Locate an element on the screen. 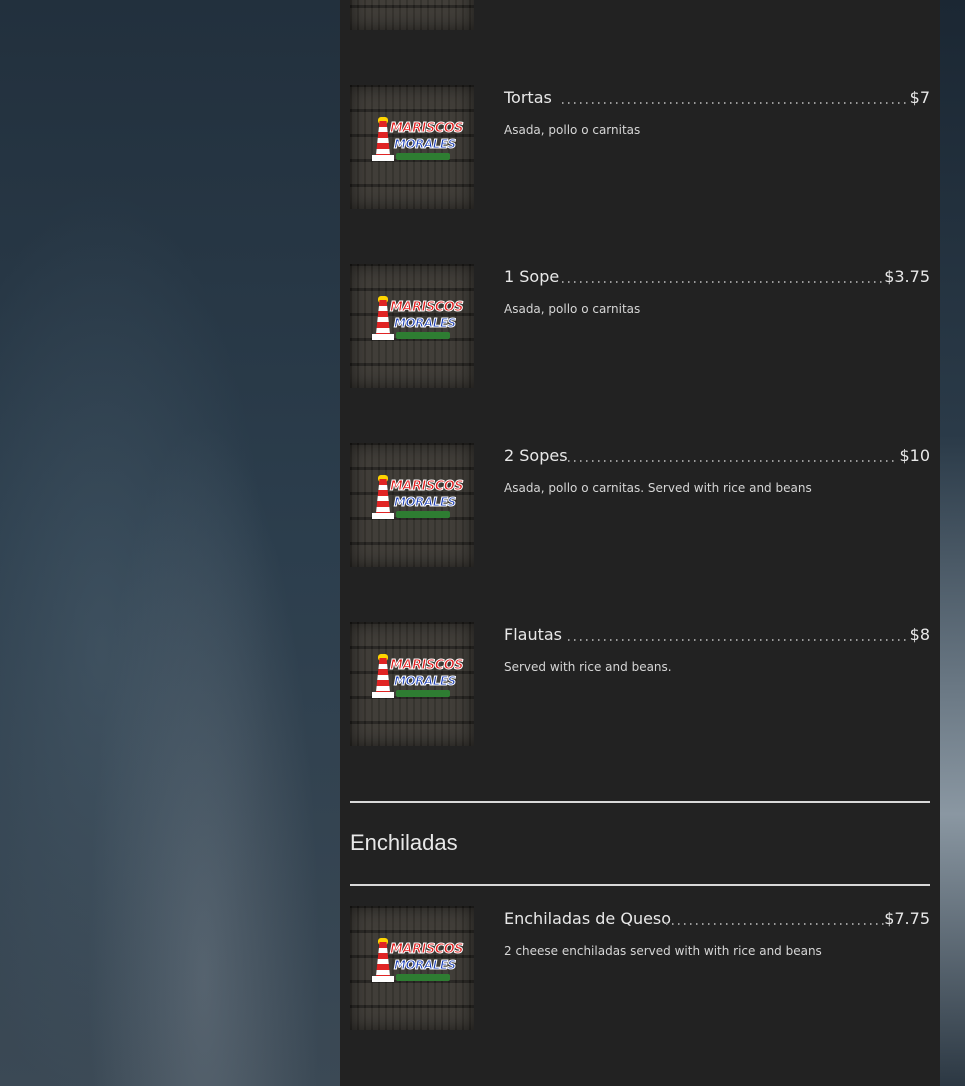  item-price: $7.75 is located at coordinates (907, 918).